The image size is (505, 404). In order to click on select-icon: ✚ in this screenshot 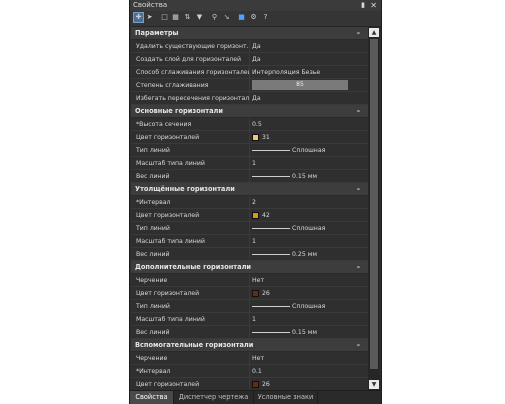, I will do `click(138, 17)`.